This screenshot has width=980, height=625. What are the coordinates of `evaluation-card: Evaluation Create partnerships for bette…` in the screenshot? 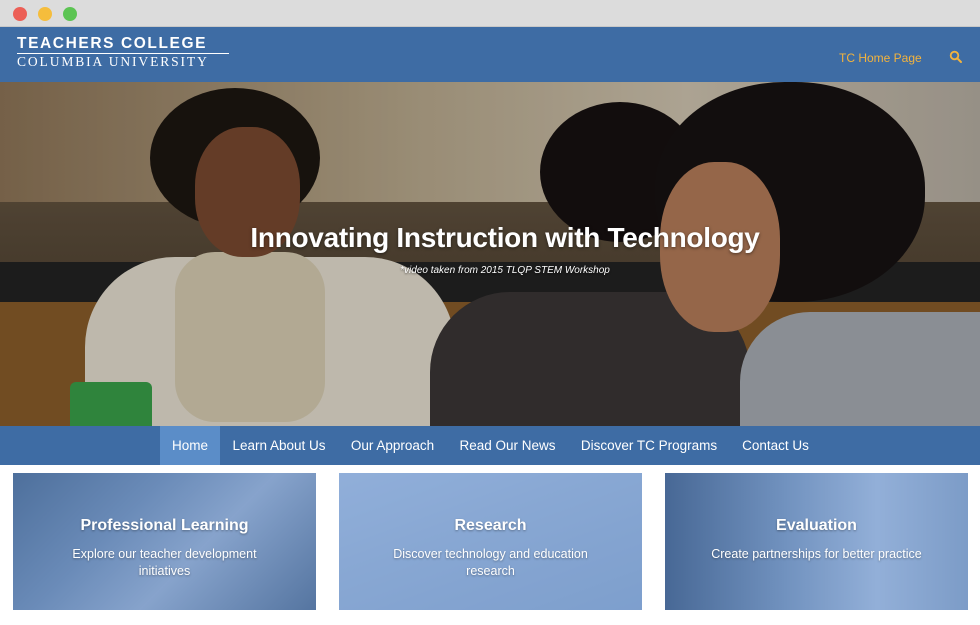 It's located at (816, 541).